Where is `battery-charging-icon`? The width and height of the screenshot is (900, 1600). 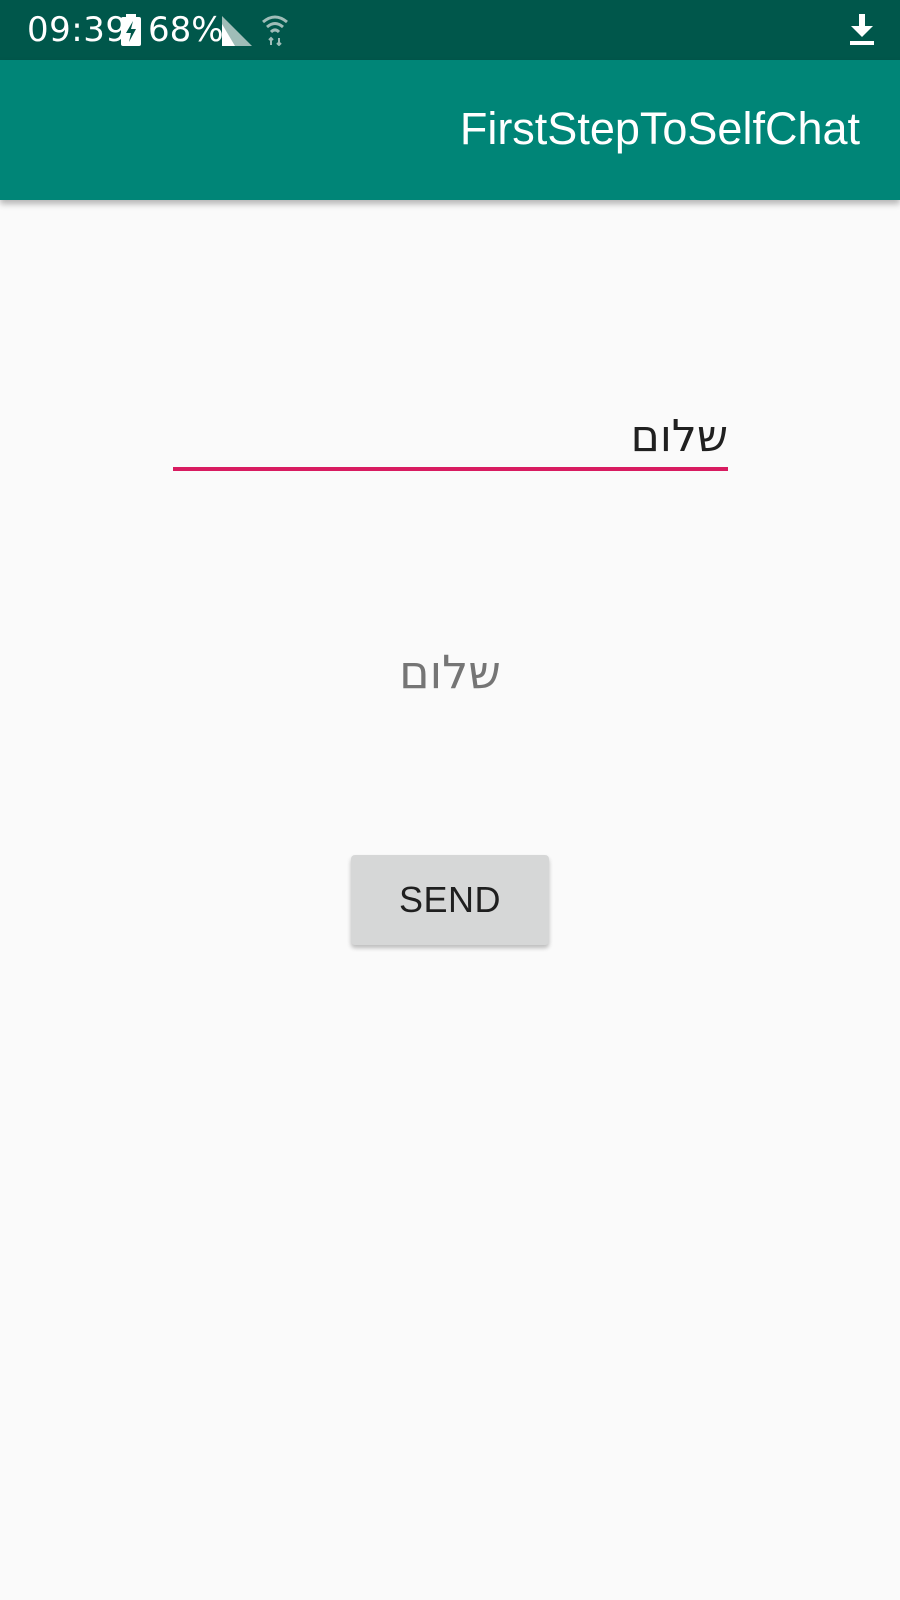
battery-charging-icon is located at coordinates (131, 32).